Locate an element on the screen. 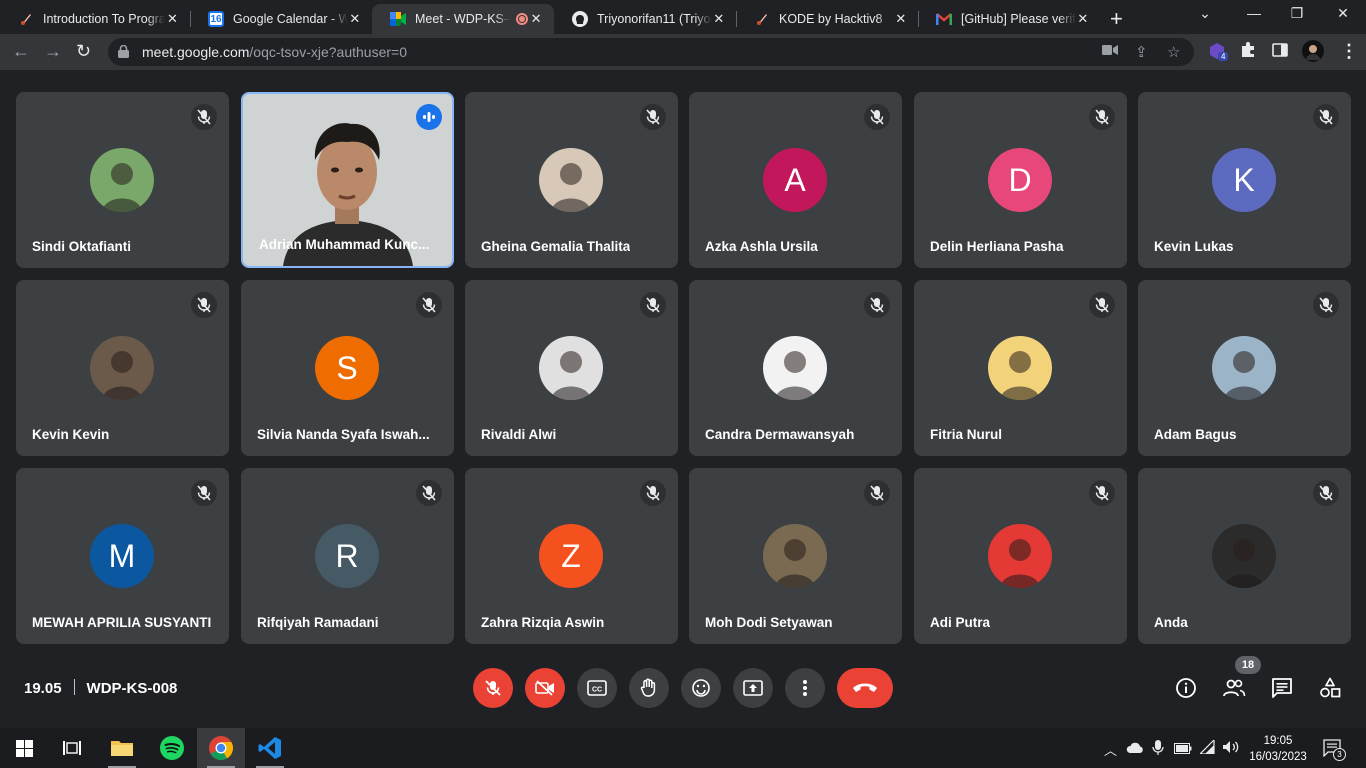 The height and width of the screenshot is (768, 1366). show-hidden-icons-button: ︿ is located at coordinates (1110, 749).